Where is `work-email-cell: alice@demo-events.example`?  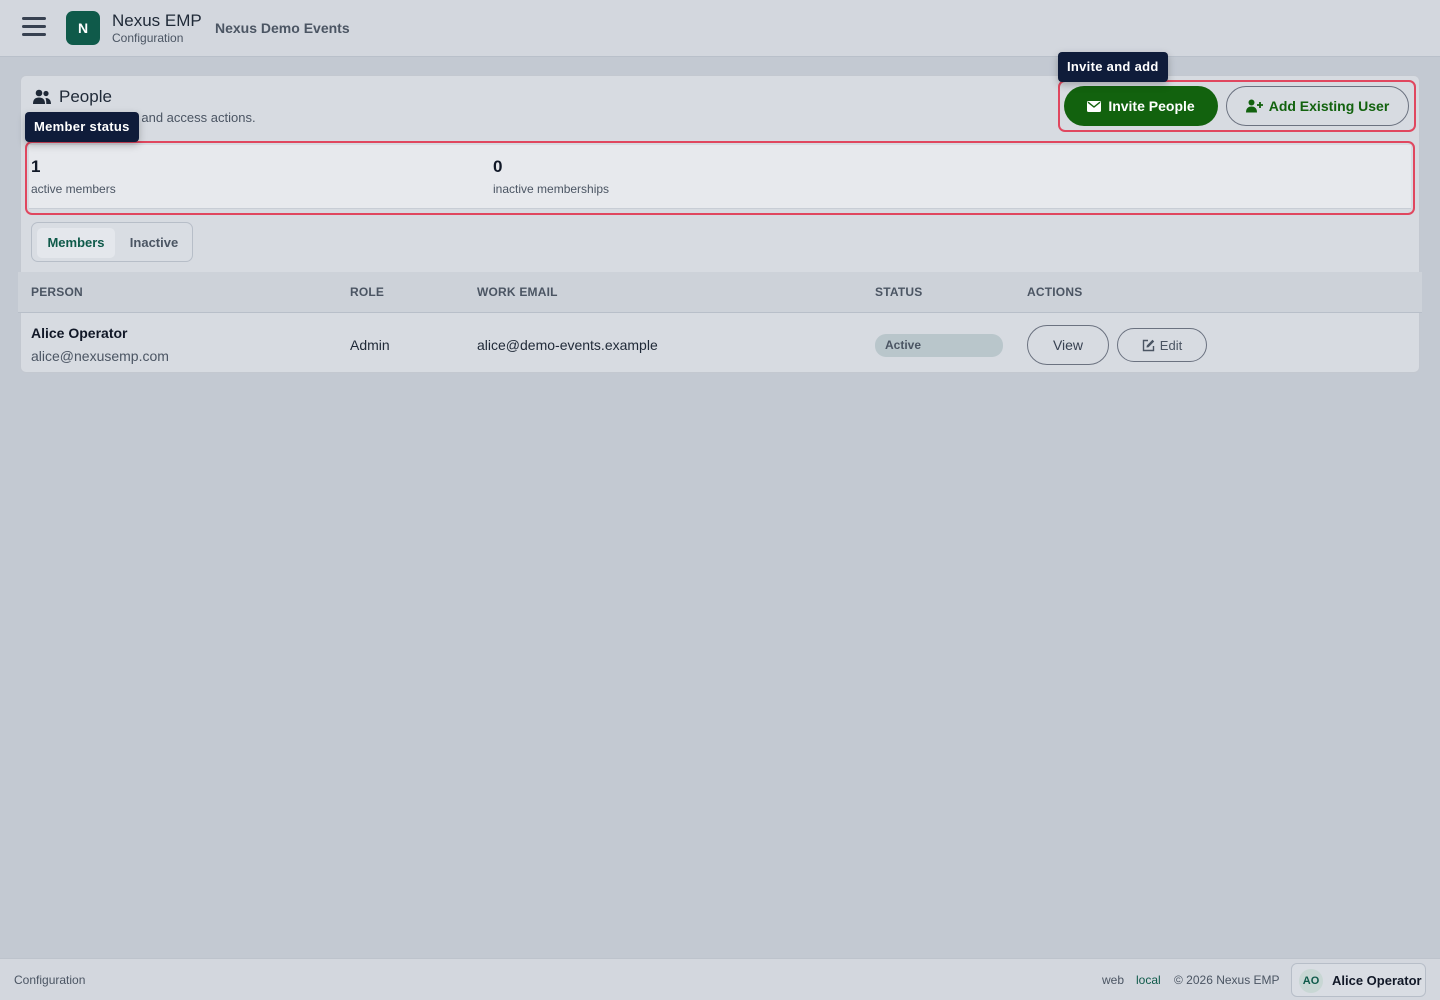
work-email-cell: alice@demo-events.example is located at coordinates (567, 345).